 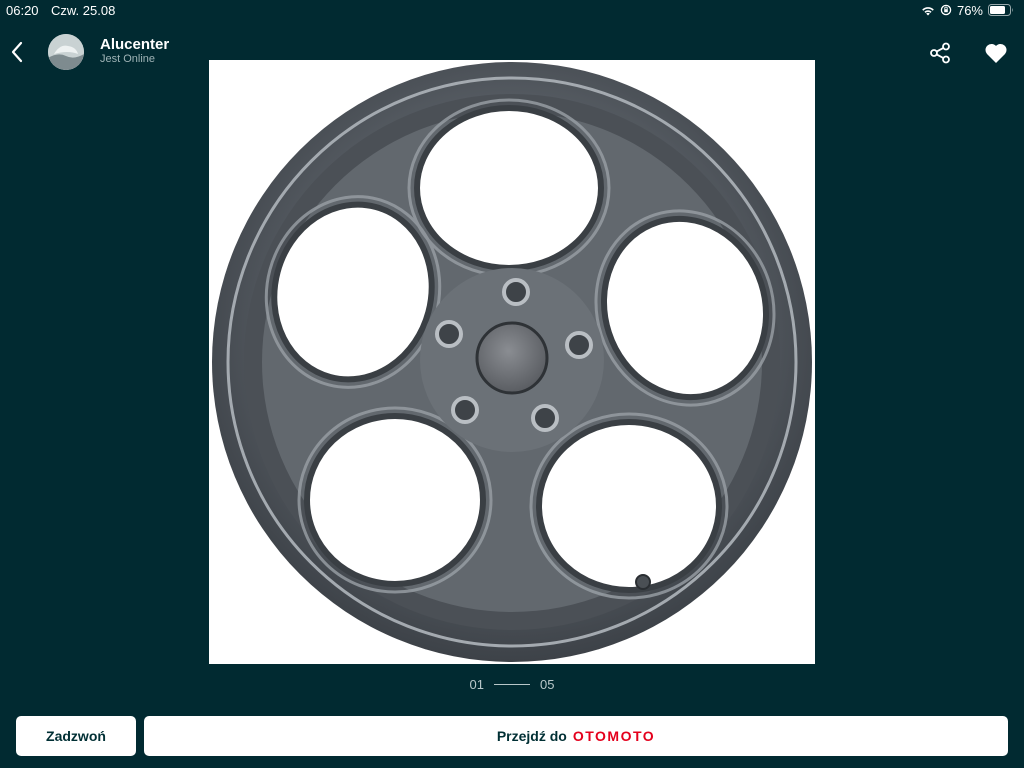 I want to click on otomoto-logo-text: OTOMOTO, so click(x=614, y=736).